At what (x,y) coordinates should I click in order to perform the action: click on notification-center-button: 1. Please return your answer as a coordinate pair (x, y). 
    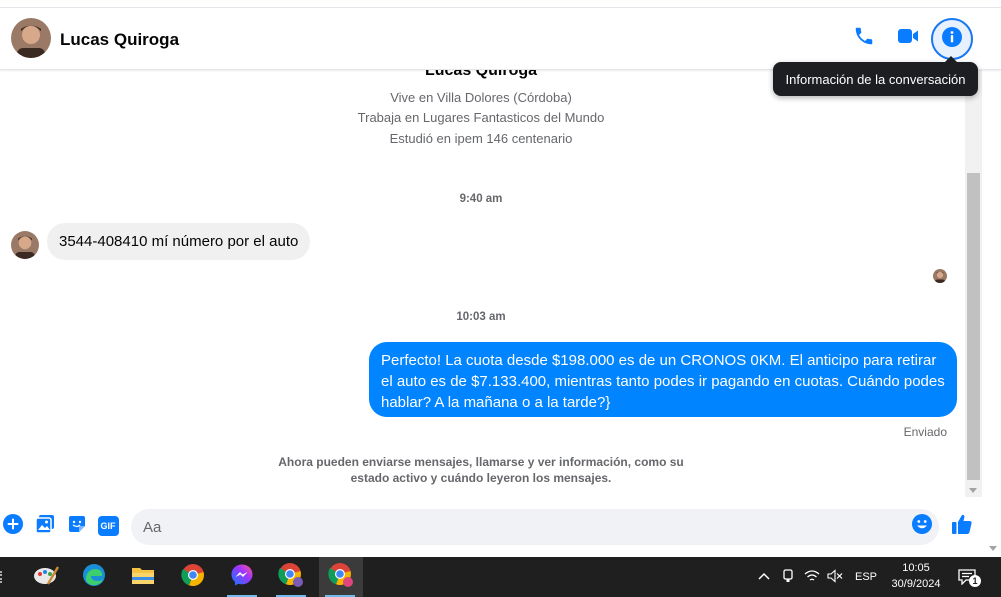
    Looking at the image, I should click on (969, 577).